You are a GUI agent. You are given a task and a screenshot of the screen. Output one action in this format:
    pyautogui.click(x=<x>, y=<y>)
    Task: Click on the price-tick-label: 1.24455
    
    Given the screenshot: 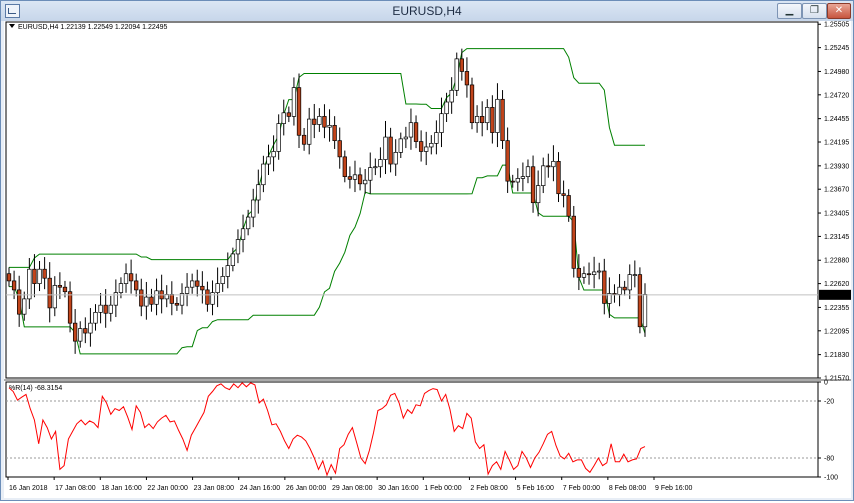 What is the action you would take?
    pyautogui.click(x=836, y=119)
    